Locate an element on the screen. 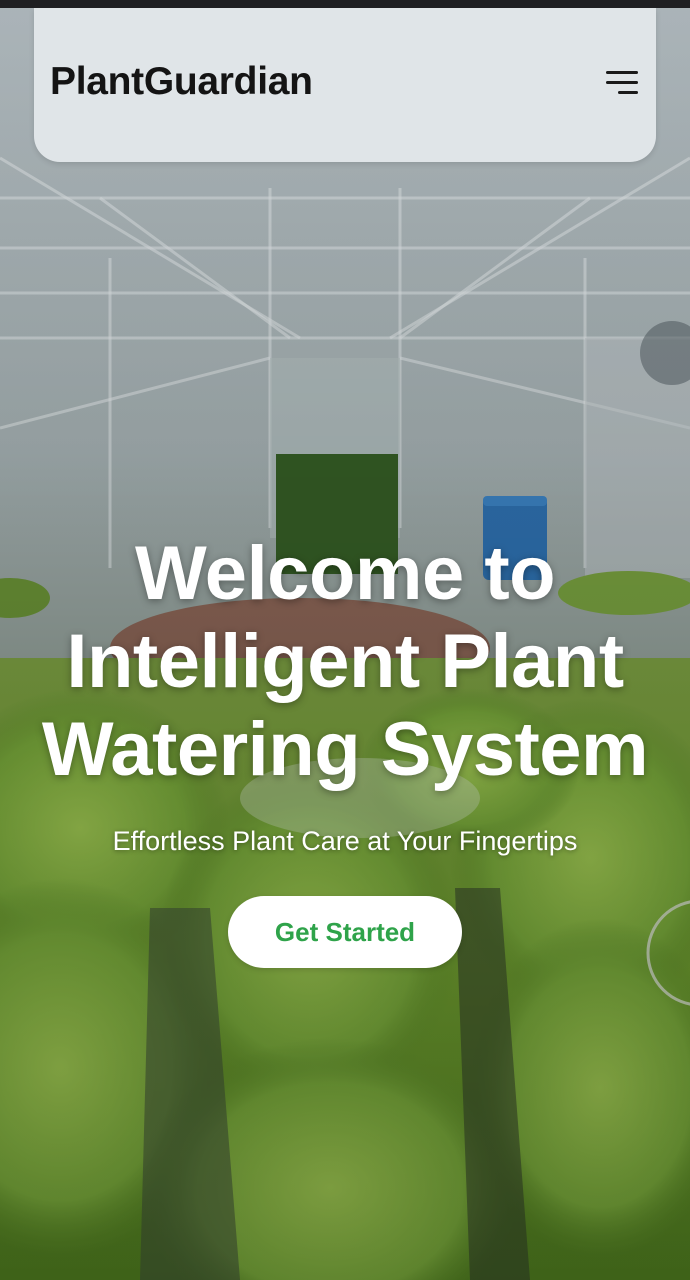 This screenshot has height=1280, width=690. hero-subtitle: Effortless Plant Care at Your Fingertips is located at coordinates (345, 841).